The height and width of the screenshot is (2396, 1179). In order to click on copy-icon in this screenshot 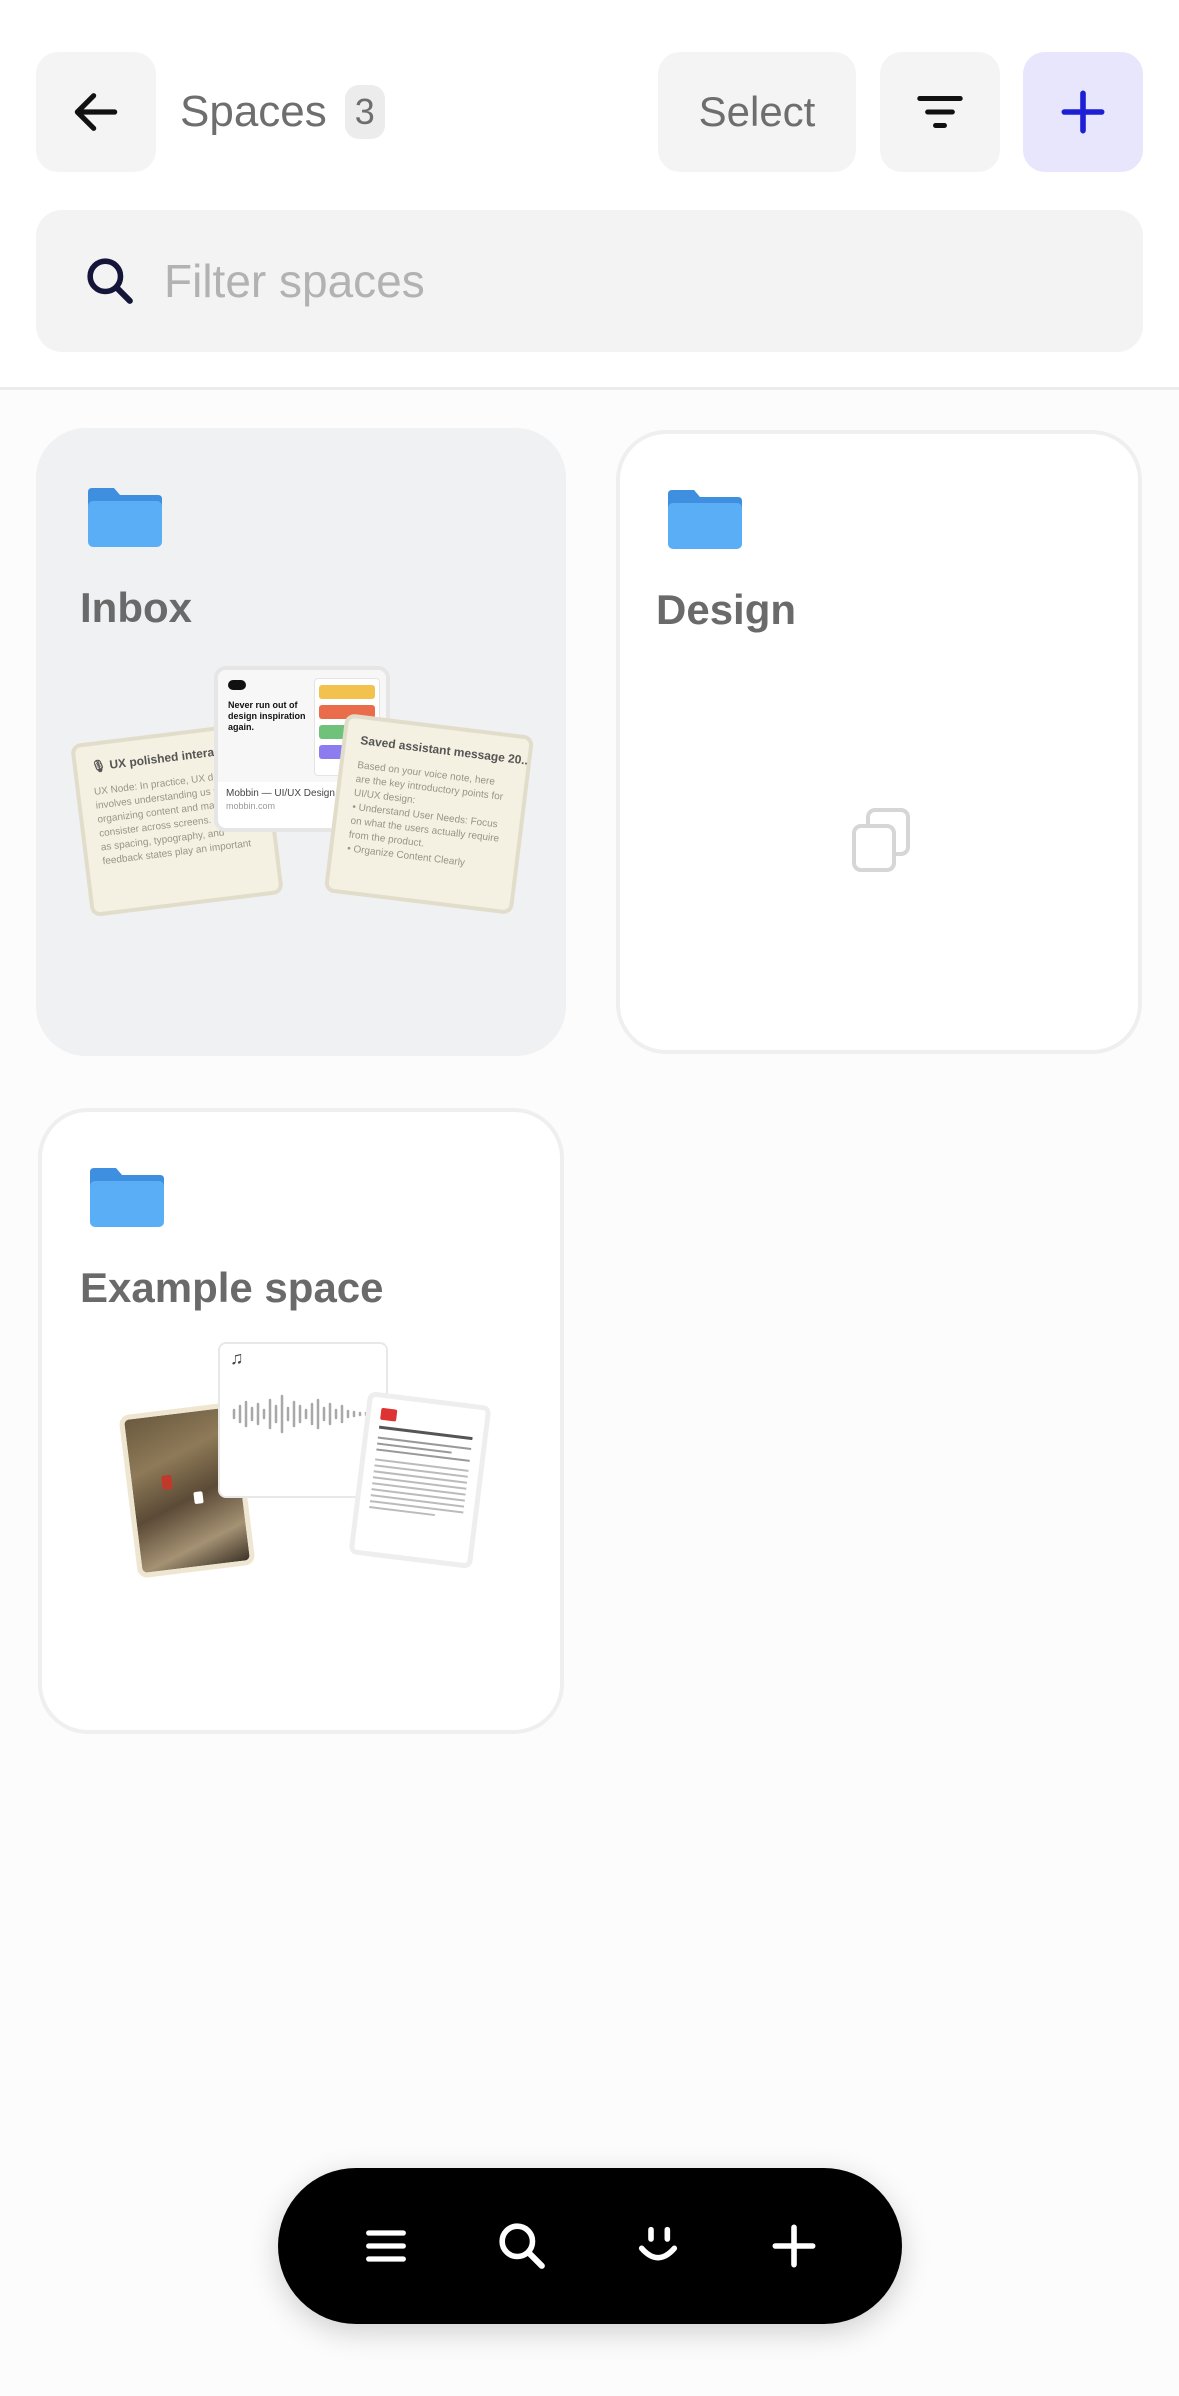, I will do `click(881, 840)`.